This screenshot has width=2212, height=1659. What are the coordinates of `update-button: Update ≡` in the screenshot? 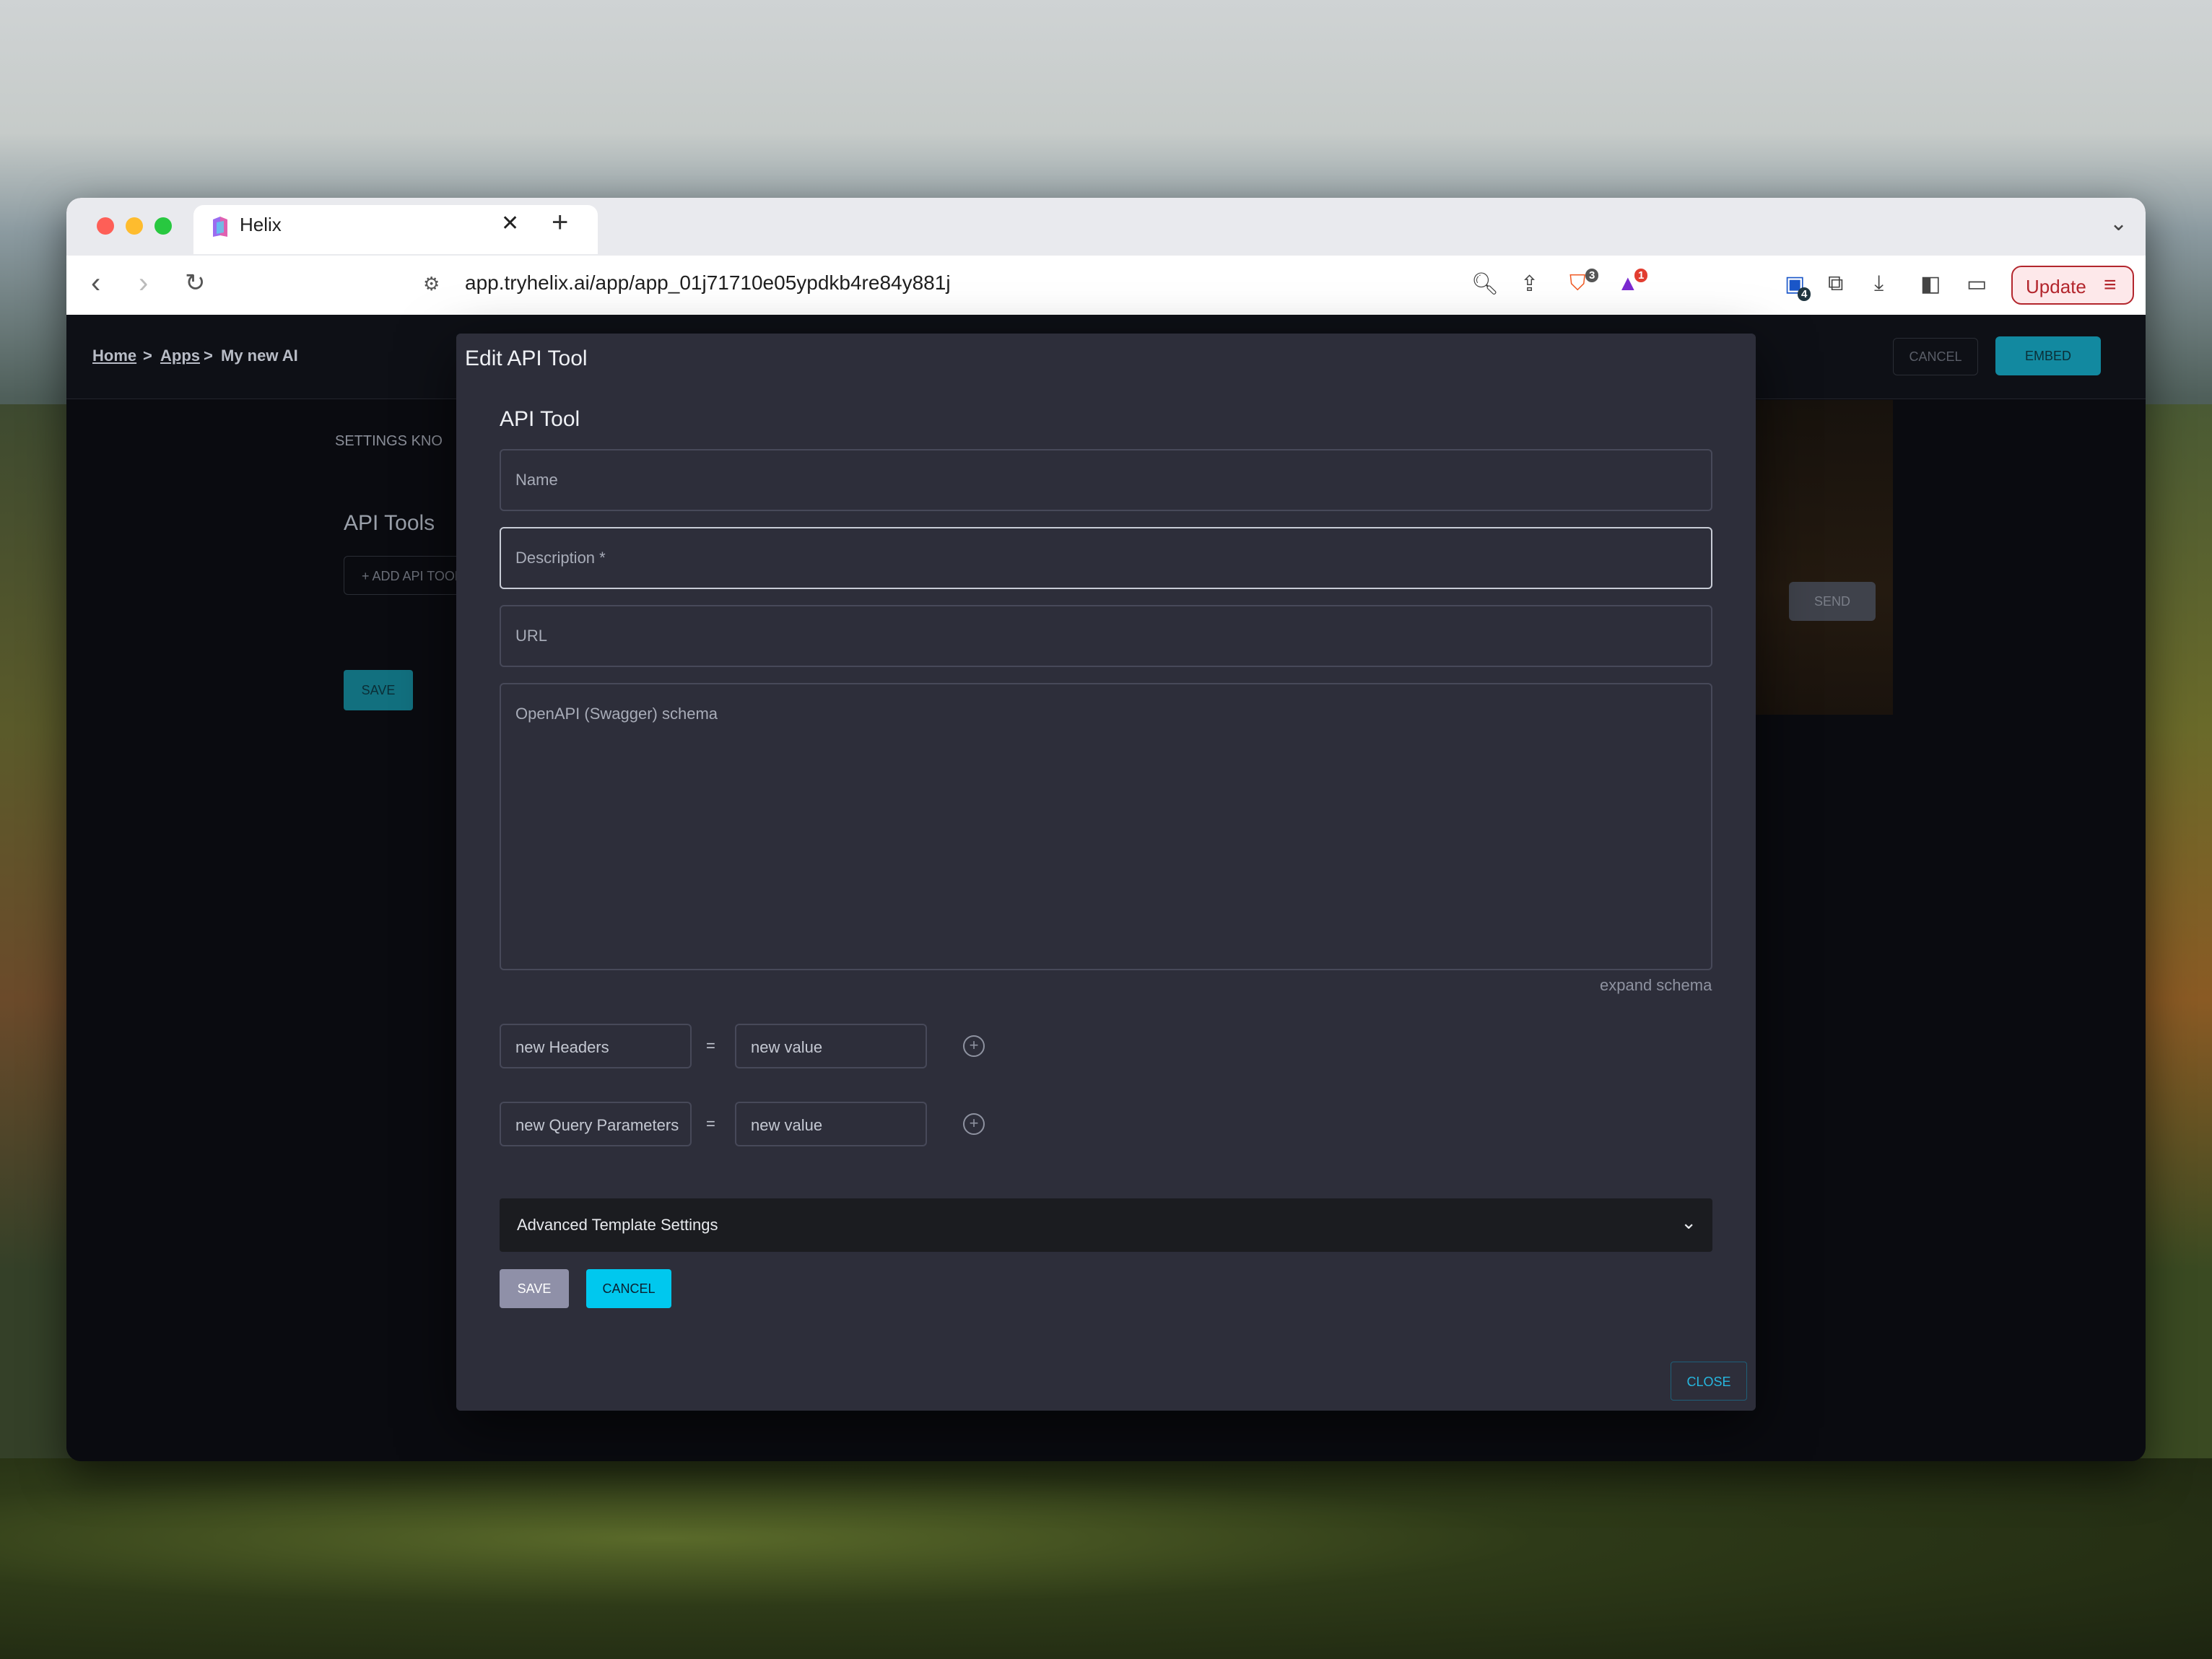 It's located at (2072, 285).